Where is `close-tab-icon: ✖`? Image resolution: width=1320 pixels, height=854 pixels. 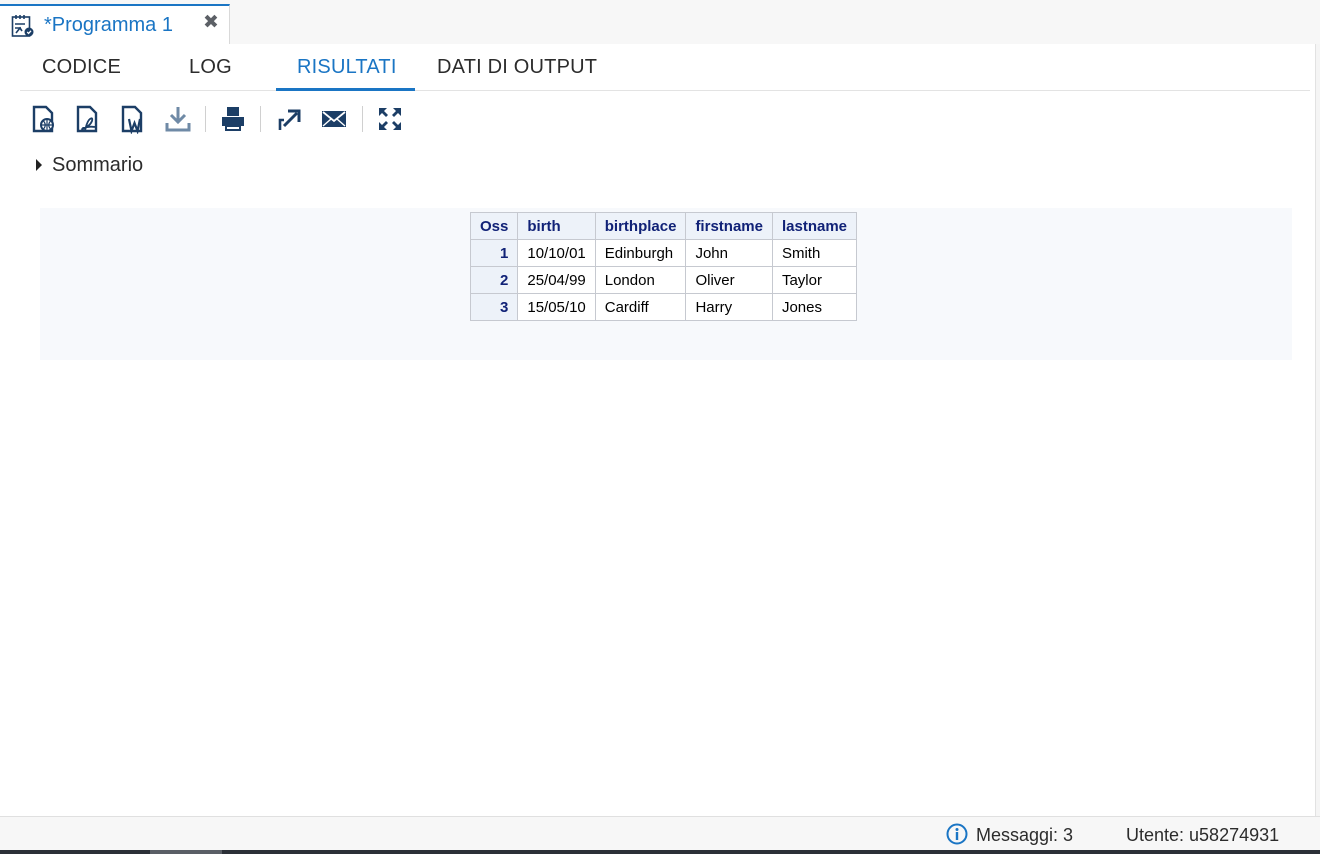 close-tab-icon: ✖ is located at coordinates (211, 23).